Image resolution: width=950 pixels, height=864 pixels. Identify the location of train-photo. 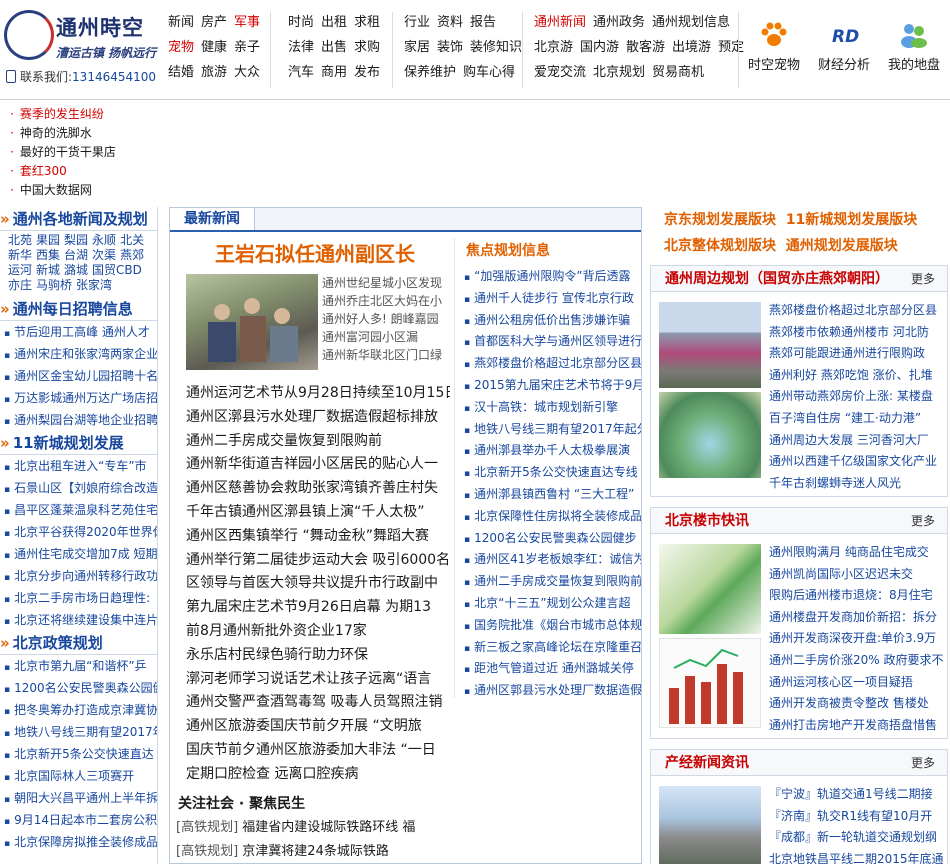
(710, 345).